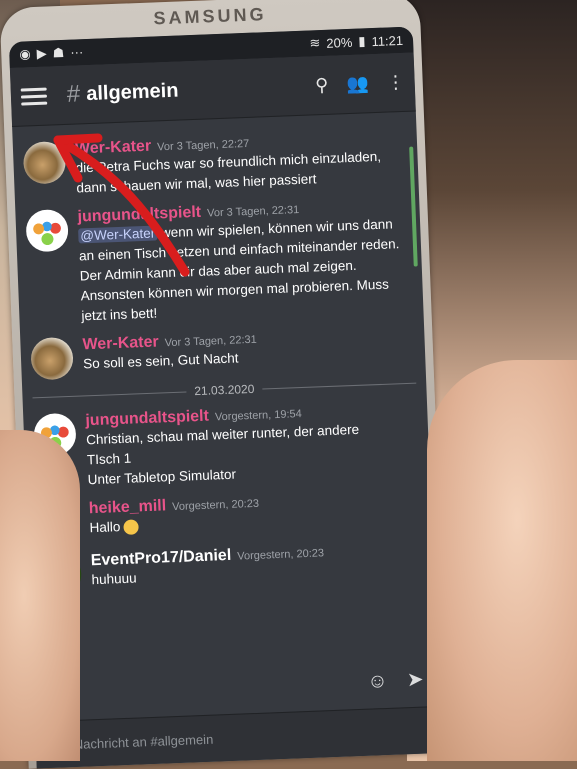  I want to click on hand-right, so click(502, 560).